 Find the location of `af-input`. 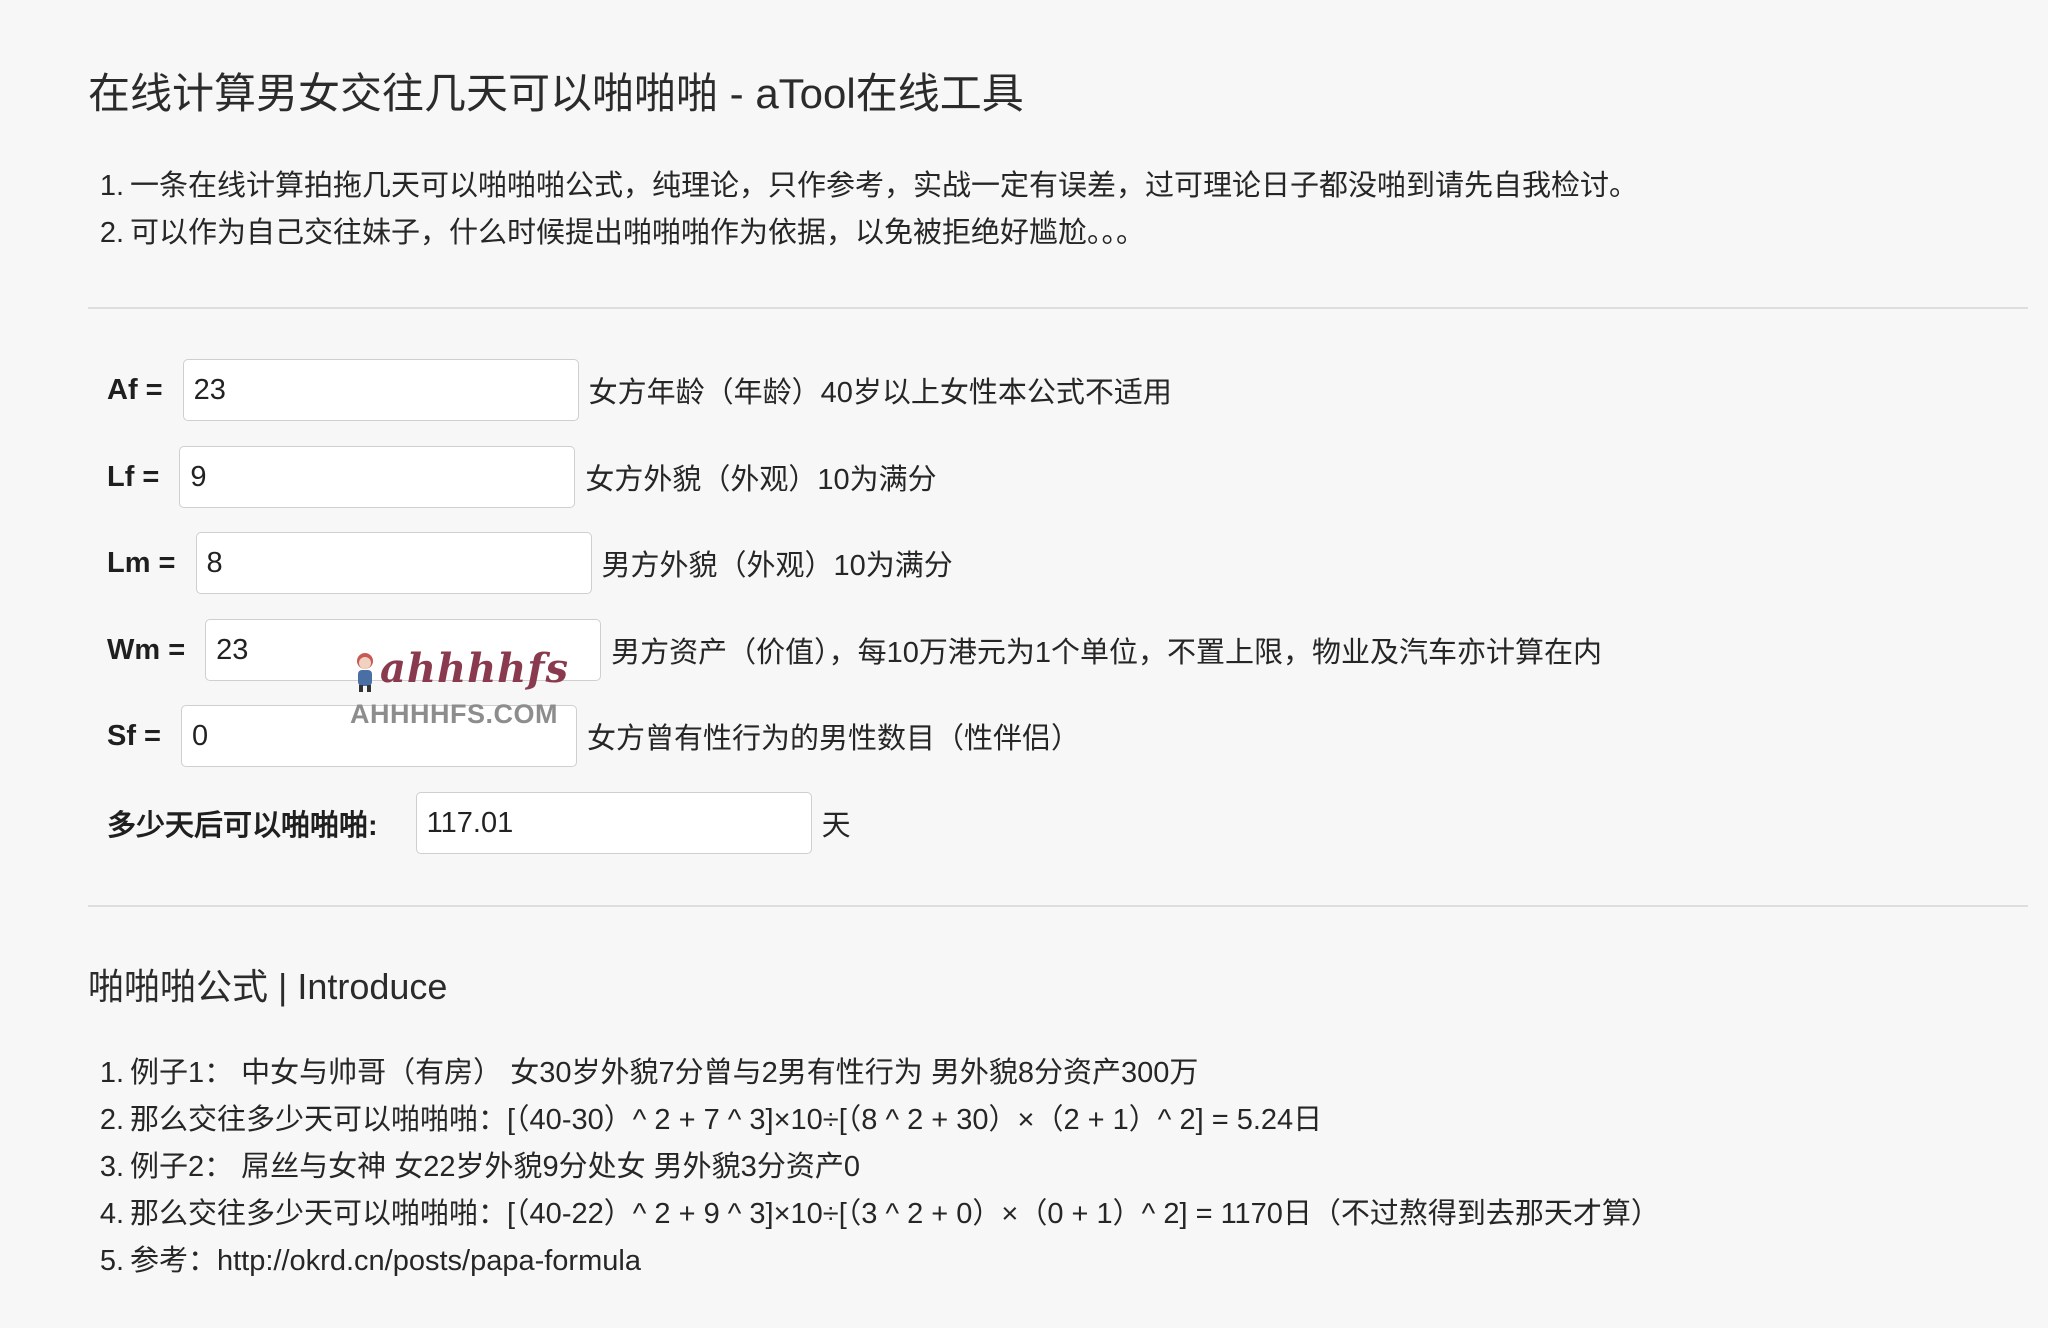

af-input is located at coordinates (380, 390).